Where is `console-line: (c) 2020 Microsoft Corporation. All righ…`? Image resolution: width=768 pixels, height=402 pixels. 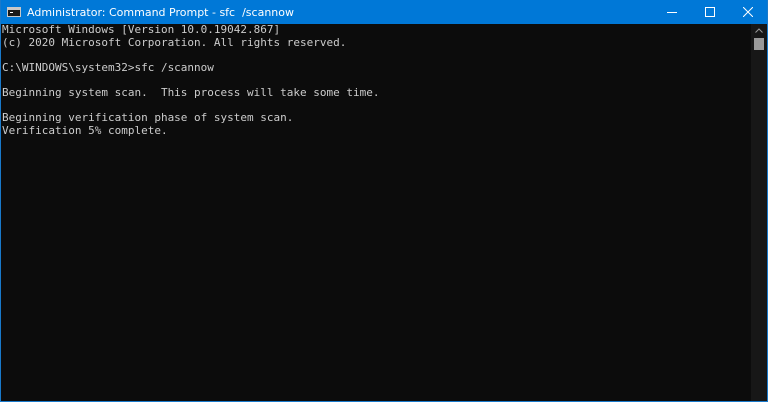
console-line: (c) 2020 Microsoft Corporation. All righ… is located at coordinates (174, 42).